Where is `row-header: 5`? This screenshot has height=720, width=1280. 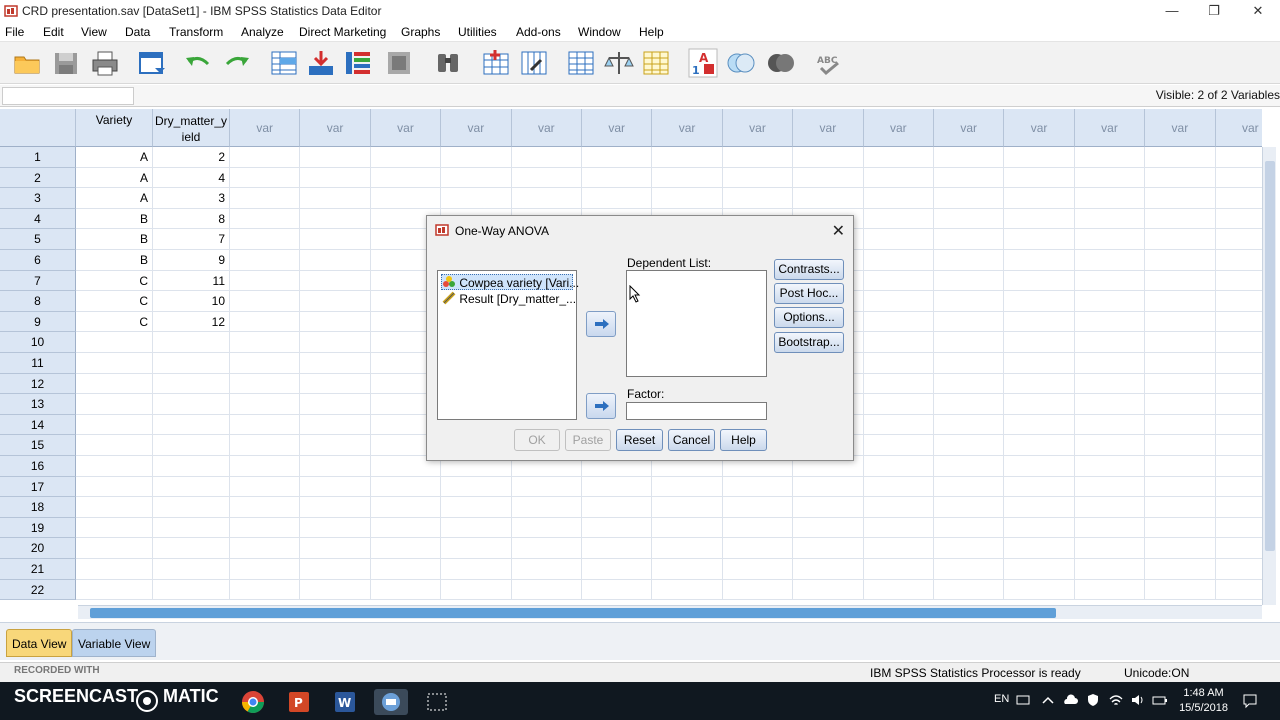
row-header: 5 is located at coordinates (38, 239).